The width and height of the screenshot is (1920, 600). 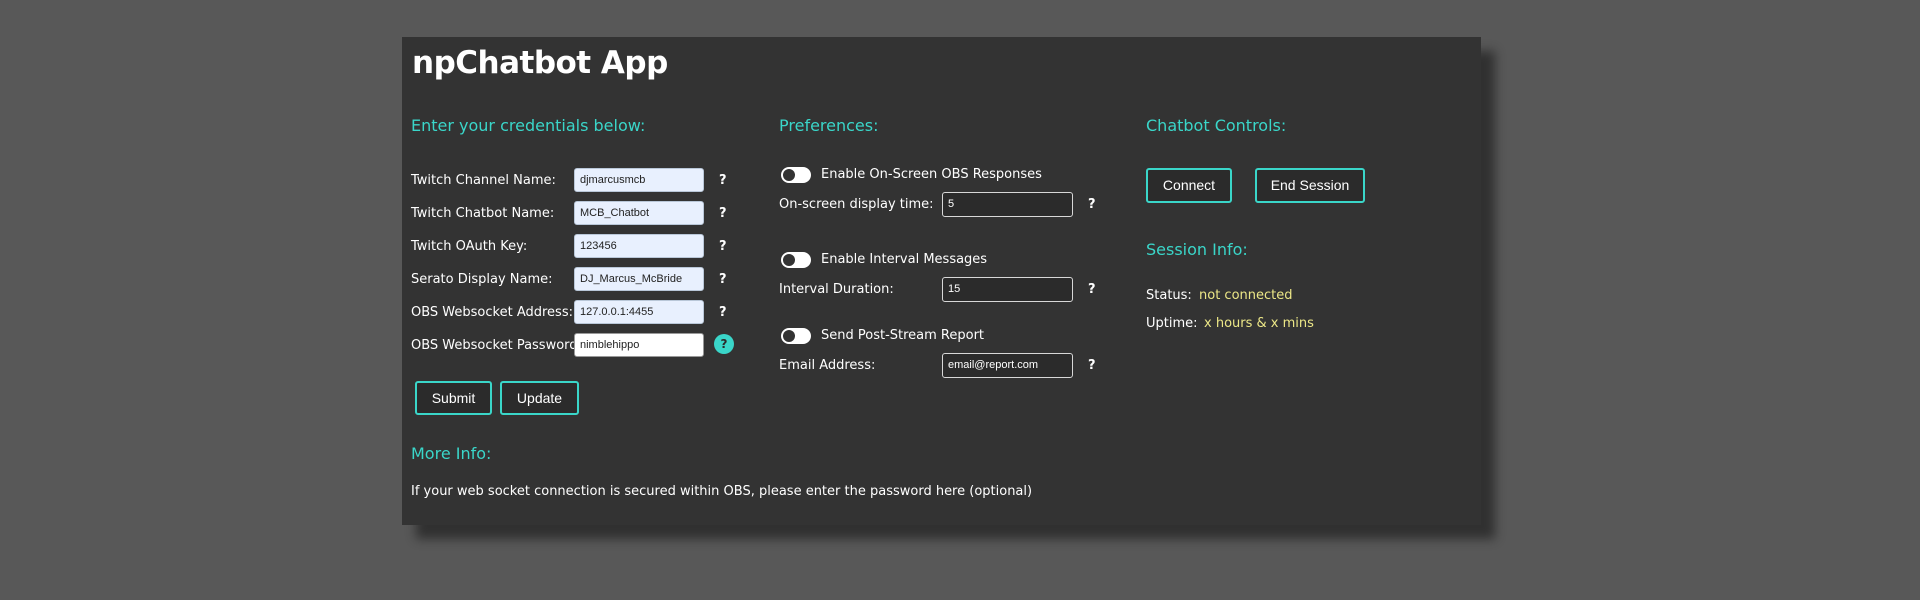 What do you see at coordinates (1197, 249) in the screenshot?
I see `session-info-heading: Session Info:` at bounding box center [1197, 249].